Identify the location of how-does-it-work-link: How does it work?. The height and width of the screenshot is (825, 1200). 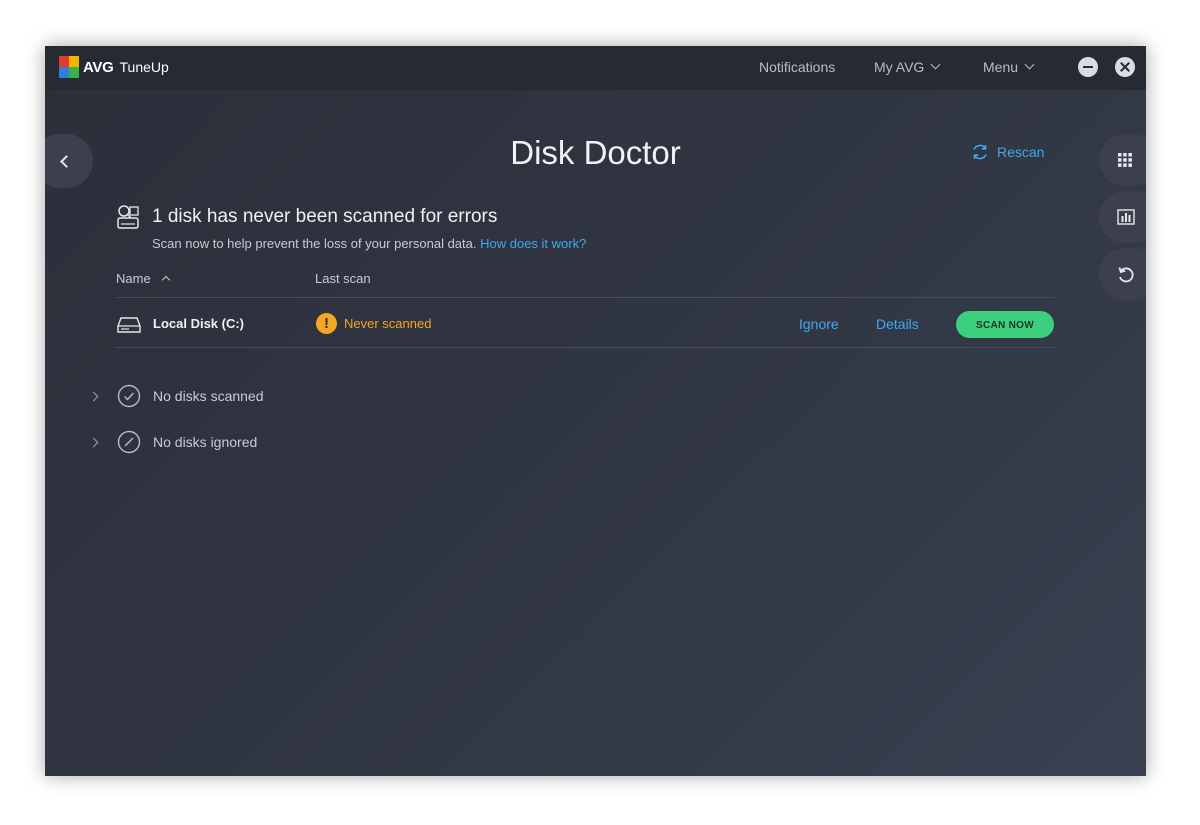
(533, 243).